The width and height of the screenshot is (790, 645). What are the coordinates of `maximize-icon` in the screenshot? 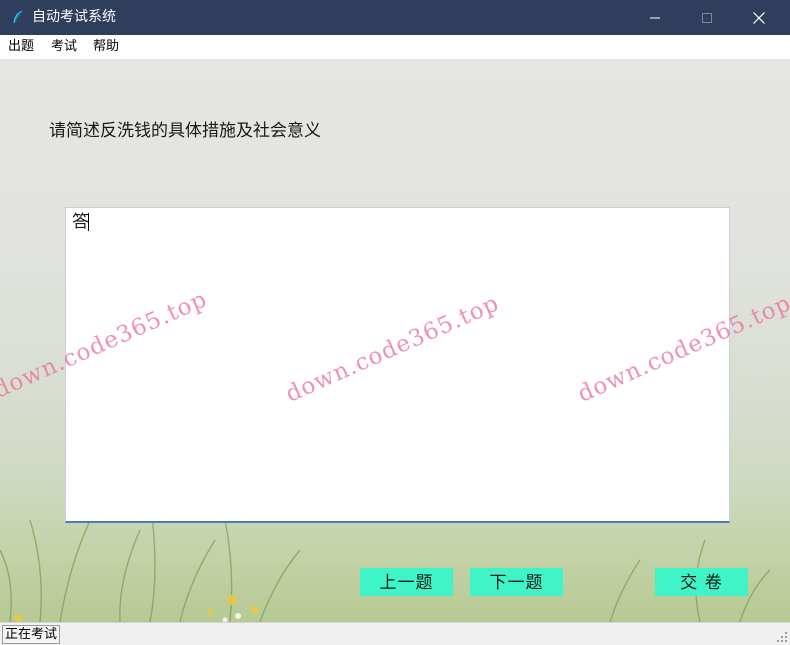 It's located at (707, 17).